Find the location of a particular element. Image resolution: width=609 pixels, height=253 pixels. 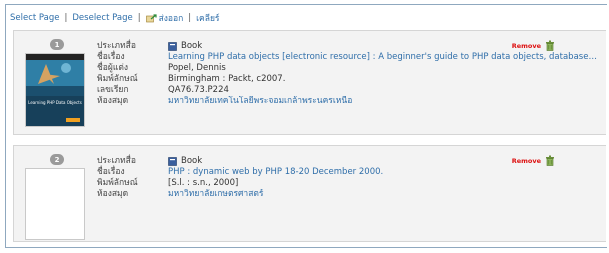

imprint-value: [S.l. : s.n., 2000] is located at coordinates (203, 183).